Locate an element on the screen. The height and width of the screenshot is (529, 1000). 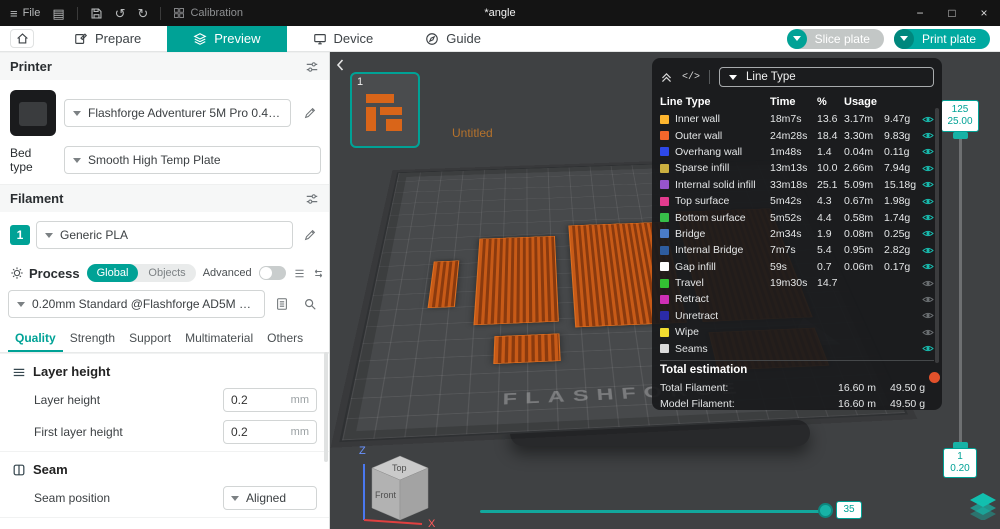
chevron-down-icon is located at coordinates (49, 235).